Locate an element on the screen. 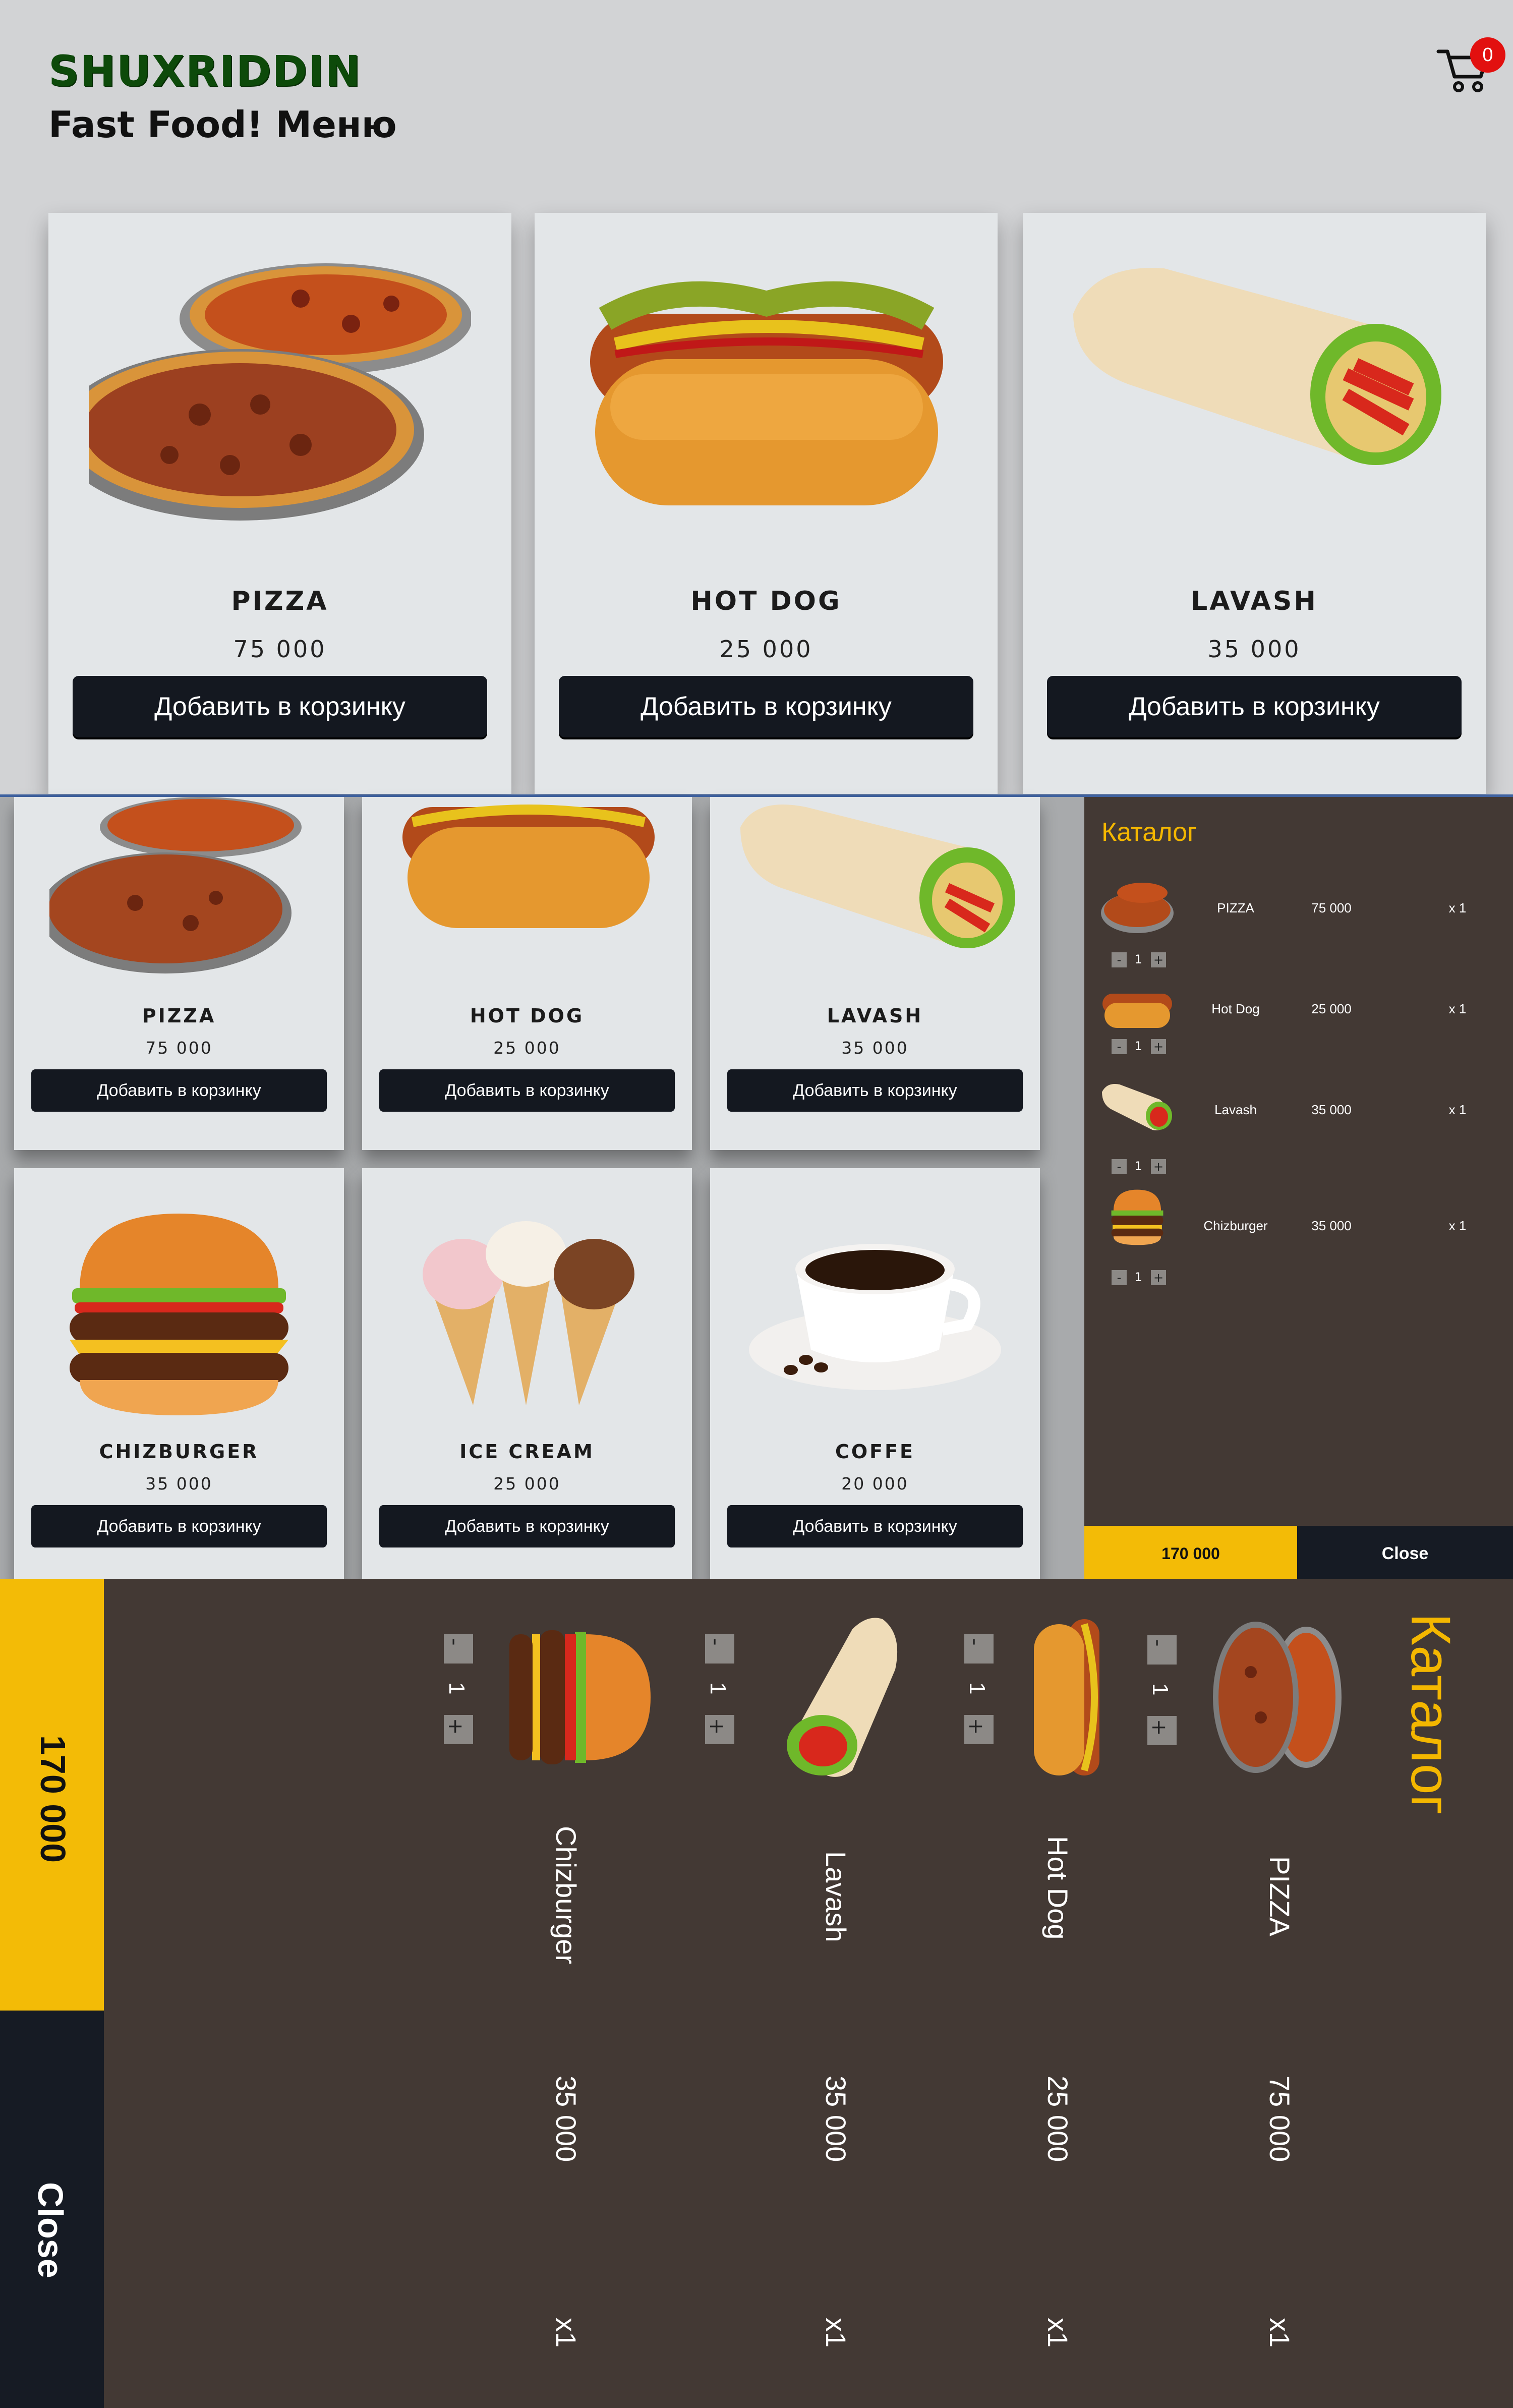 The image size is (1513, 2408). product-card-ice-cream: ICE CREAM 25 000 Добавить в корзинку is located at coordinates (527, 1374).